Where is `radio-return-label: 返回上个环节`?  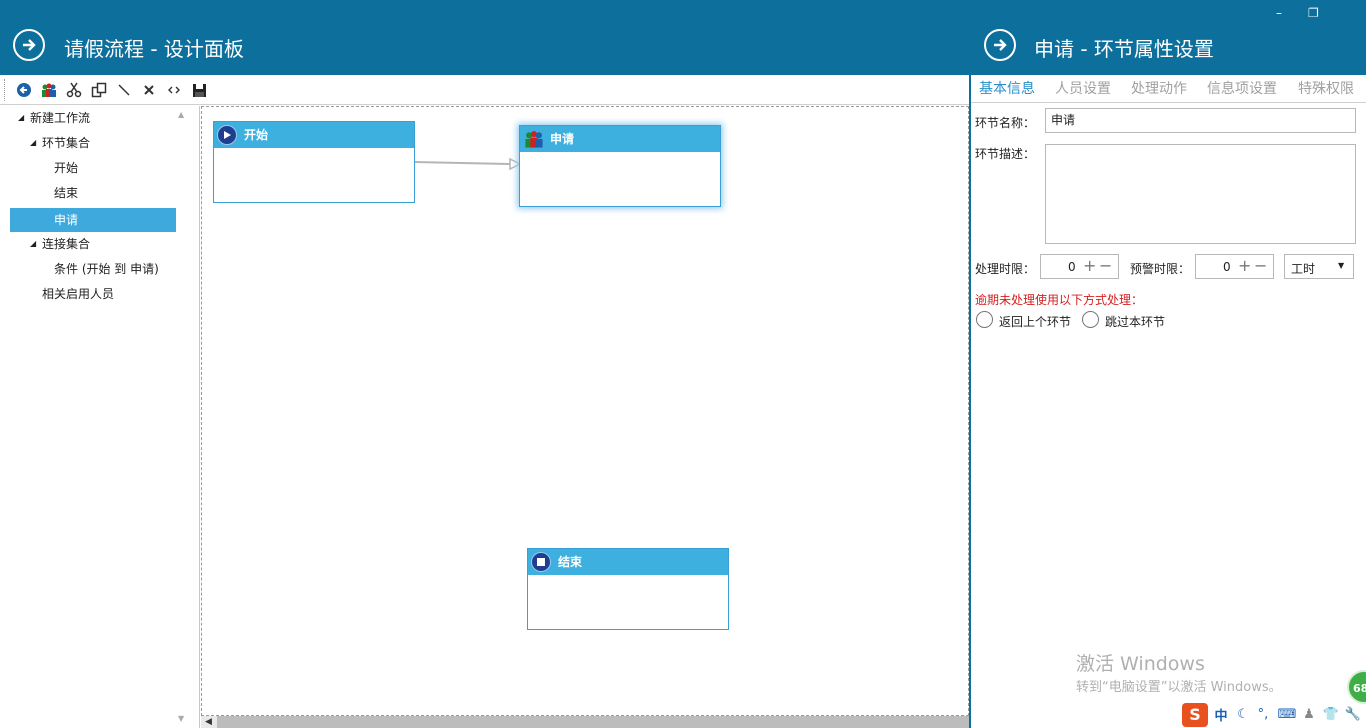 radio-return-label: 返回上个环节 is located at coordinates (1035, 322).